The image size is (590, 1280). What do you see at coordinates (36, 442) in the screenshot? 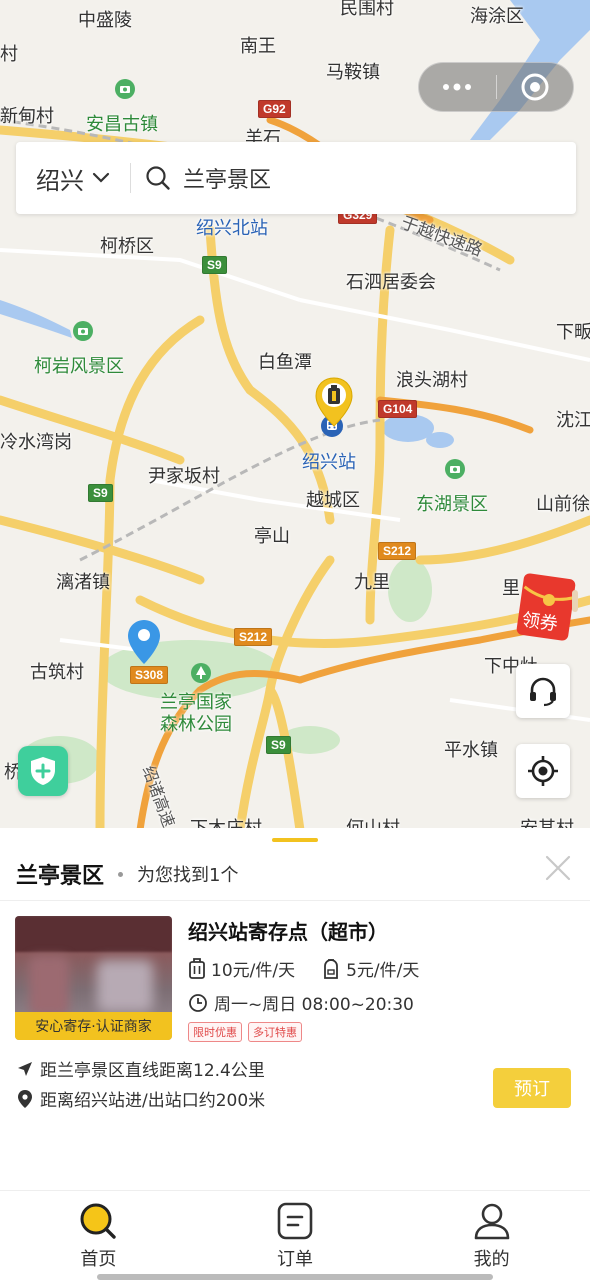
I see `map-label: 冷水湾岗` at bounding box center [36, 442].